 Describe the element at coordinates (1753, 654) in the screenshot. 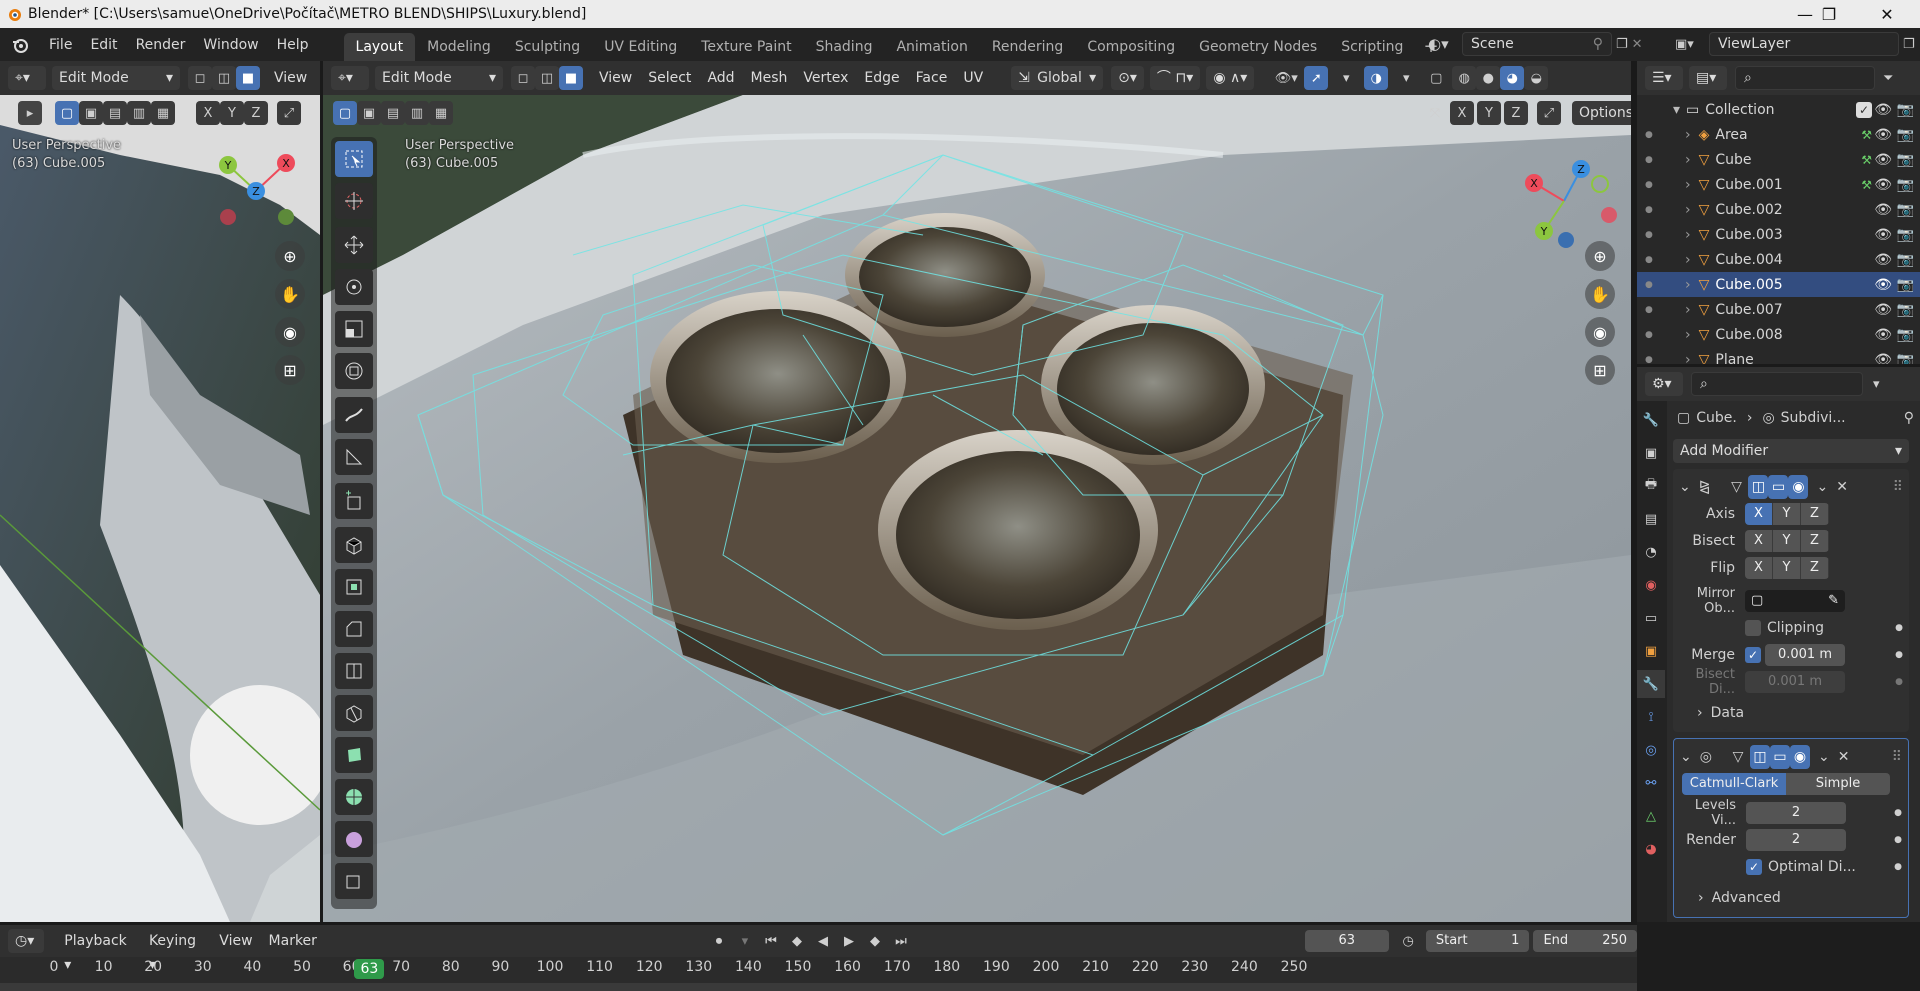

I see `merge-checkbox: ✓` at that location.